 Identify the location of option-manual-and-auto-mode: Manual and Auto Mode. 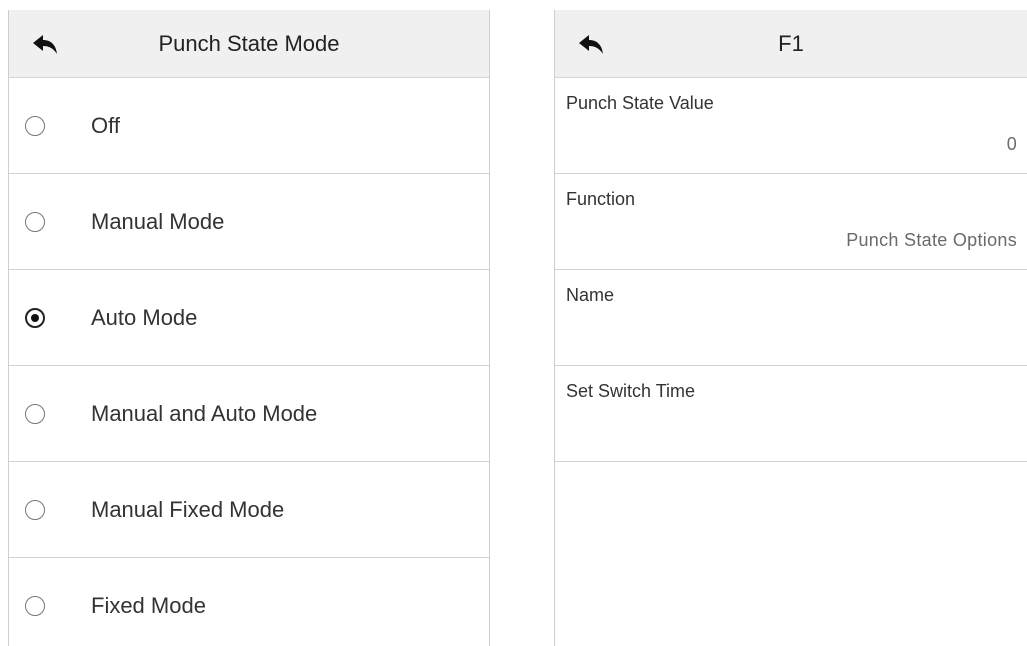
(249, 414).